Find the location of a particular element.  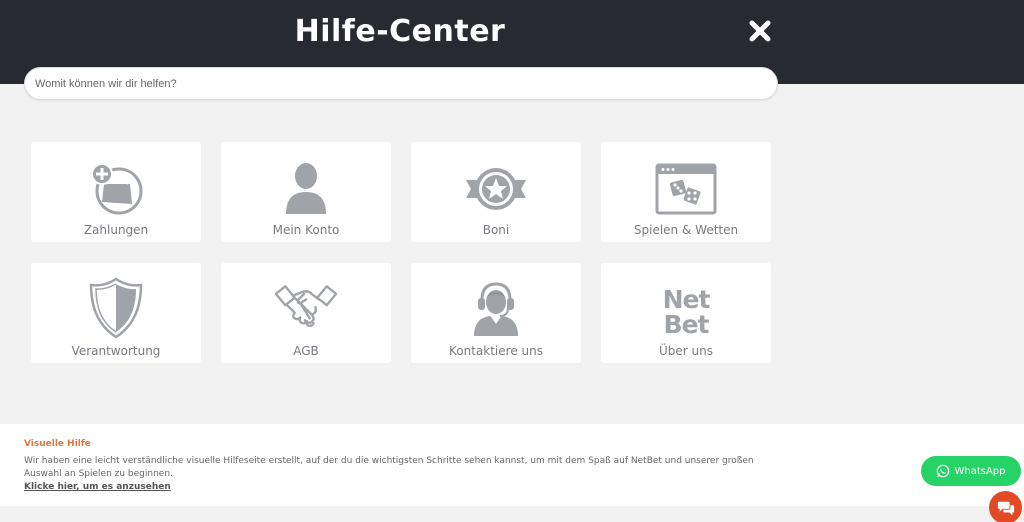

netbet-logo-icon: Net Bet is located at coordinates (687, 310).